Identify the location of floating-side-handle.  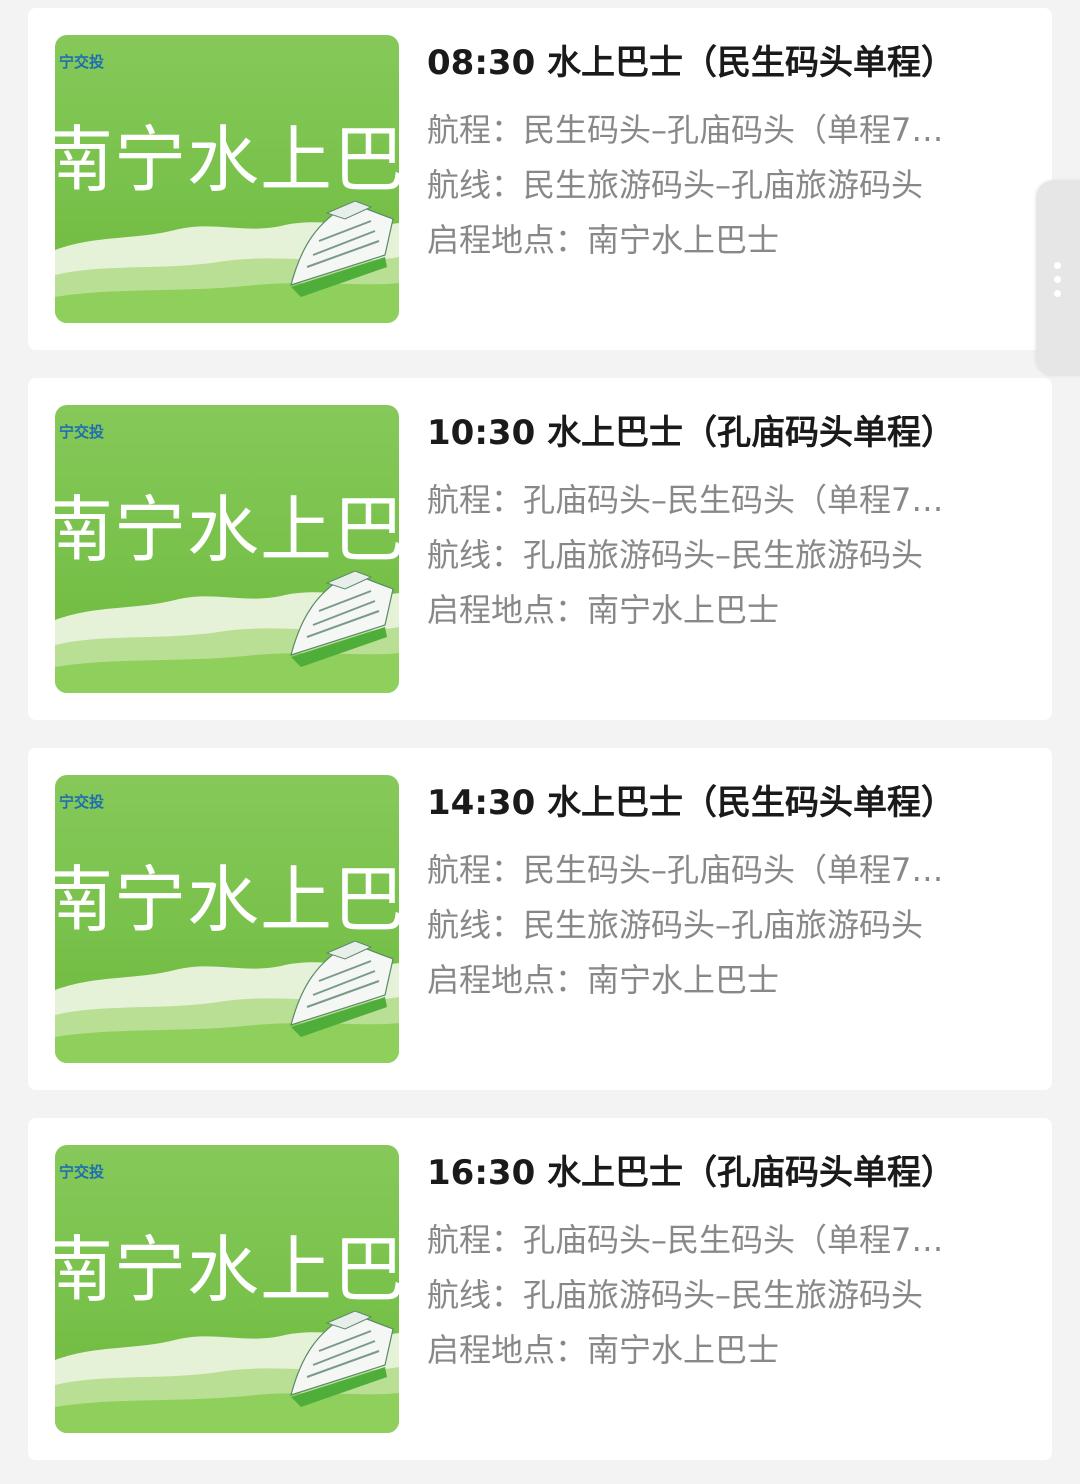
(1058, 278).